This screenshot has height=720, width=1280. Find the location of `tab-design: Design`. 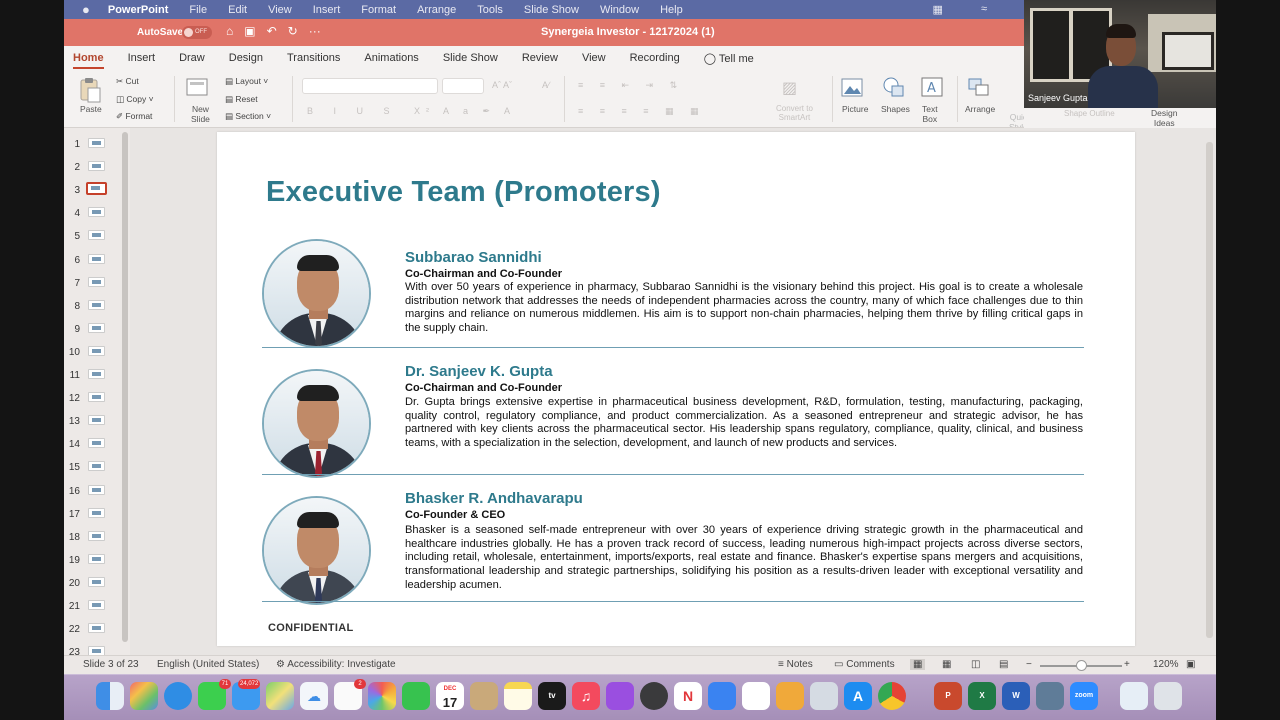

tab-design: Design is located at coordinates (246, 58).